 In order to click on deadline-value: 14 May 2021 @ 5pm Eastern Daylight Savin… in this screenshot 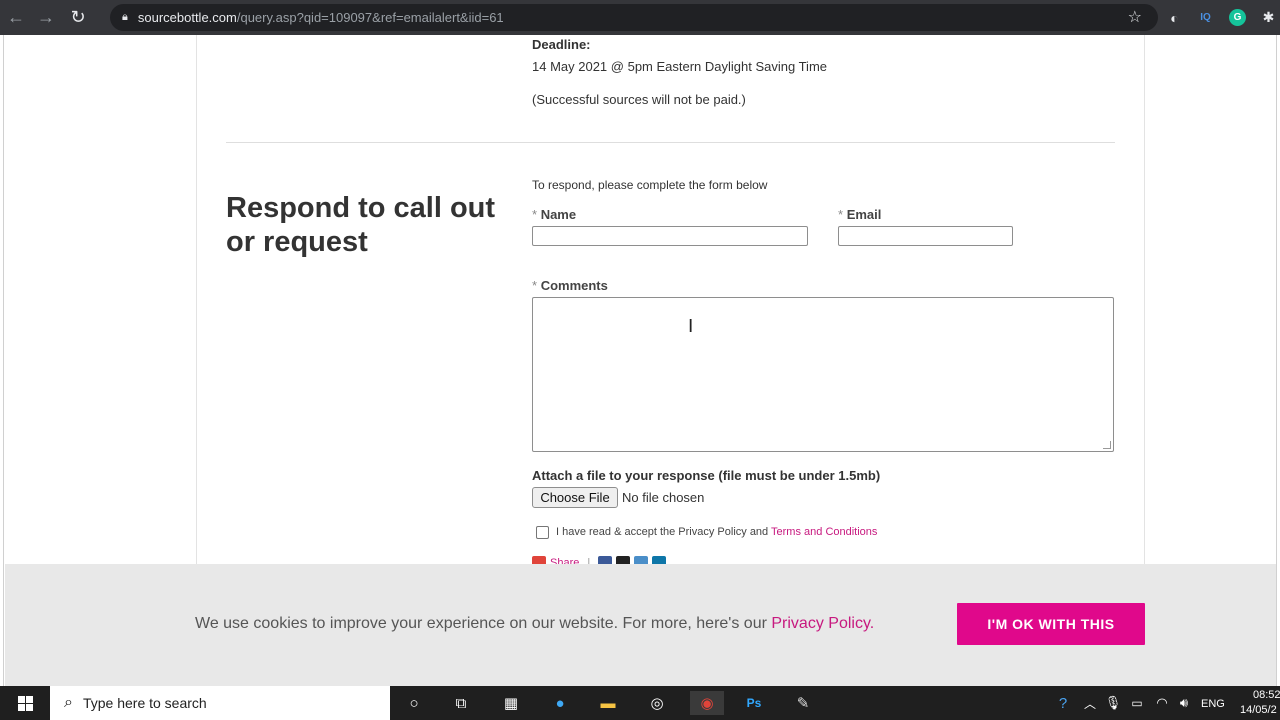, I will do `click(680, 66)`.